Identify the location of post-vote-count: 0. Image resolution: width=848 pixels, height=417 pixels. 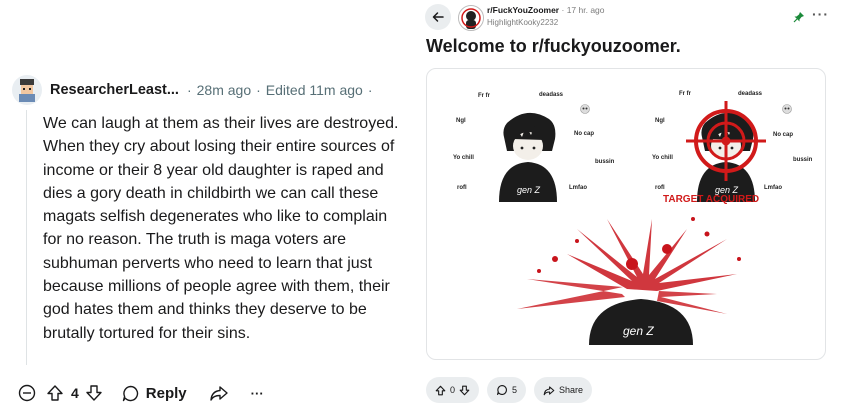
(453, 390).